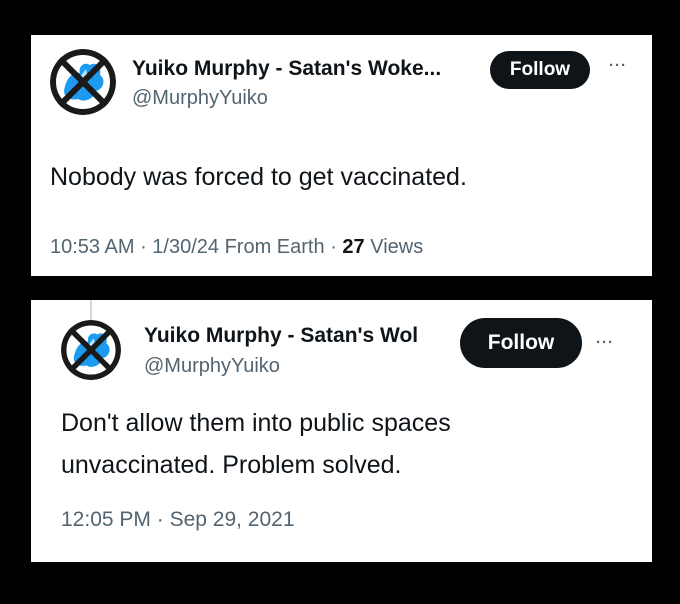  I want to click on tweet-text: Nobody was forced to get vaccinated., so click(258, 177).